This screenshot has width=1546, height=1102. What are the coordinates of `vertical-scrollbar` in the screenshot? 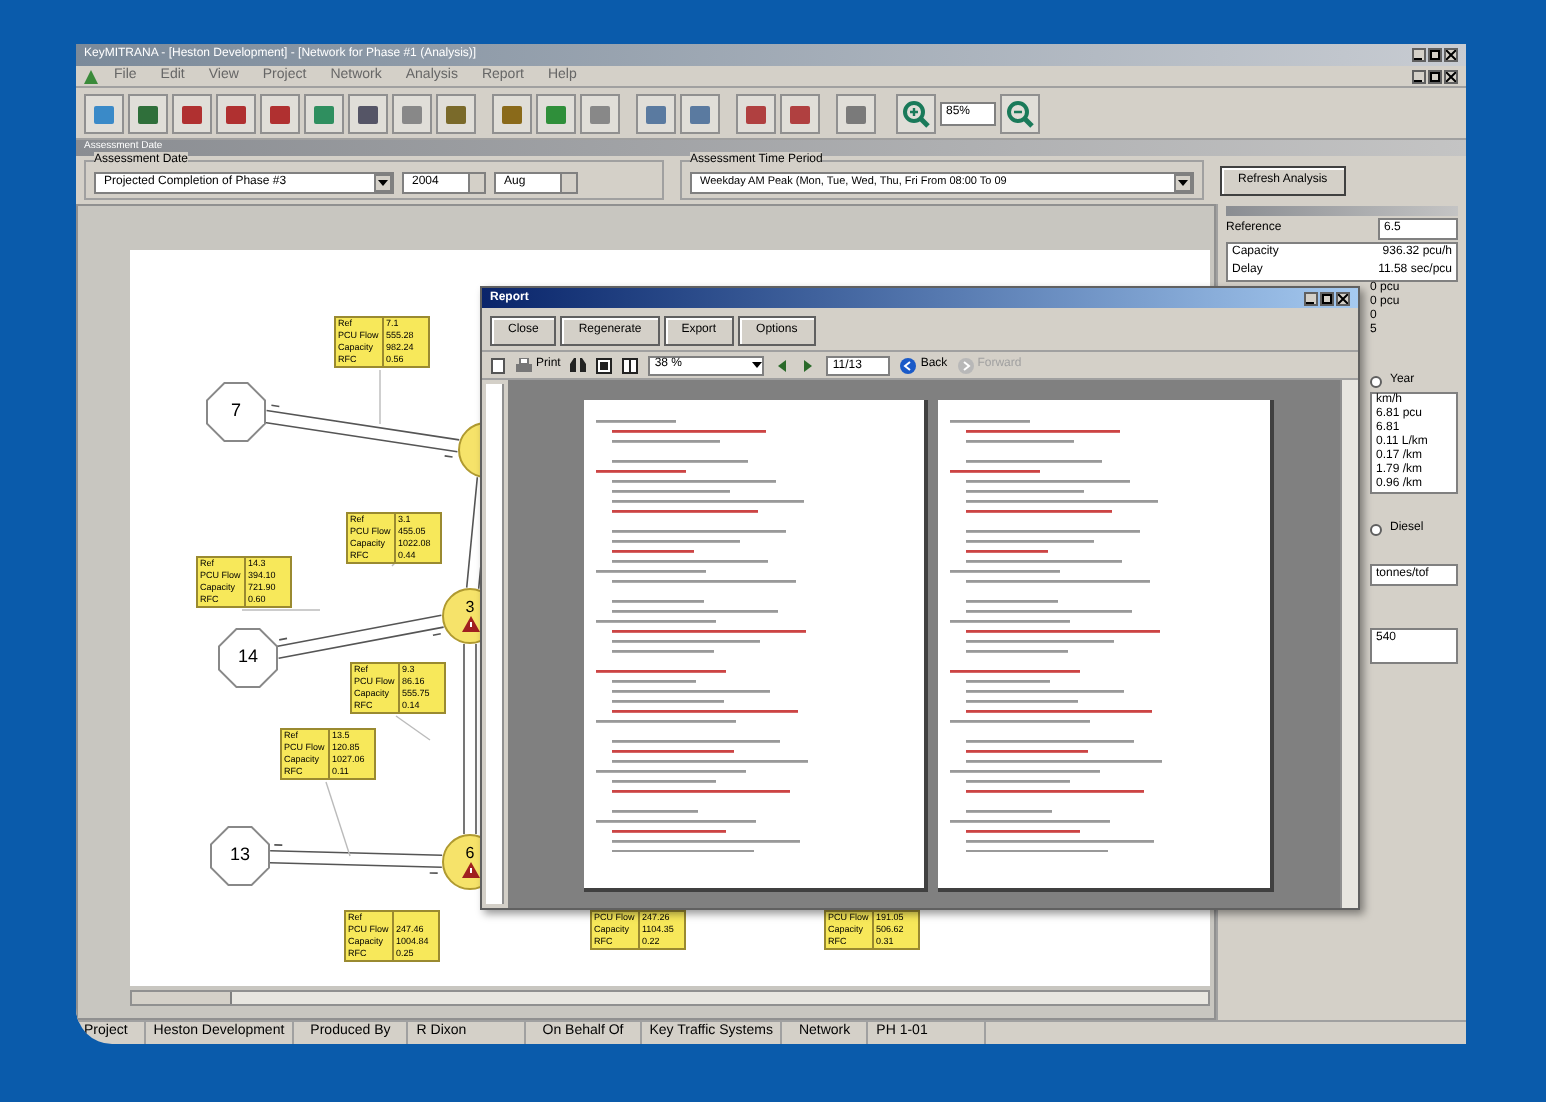 It's located at (1349, 644).